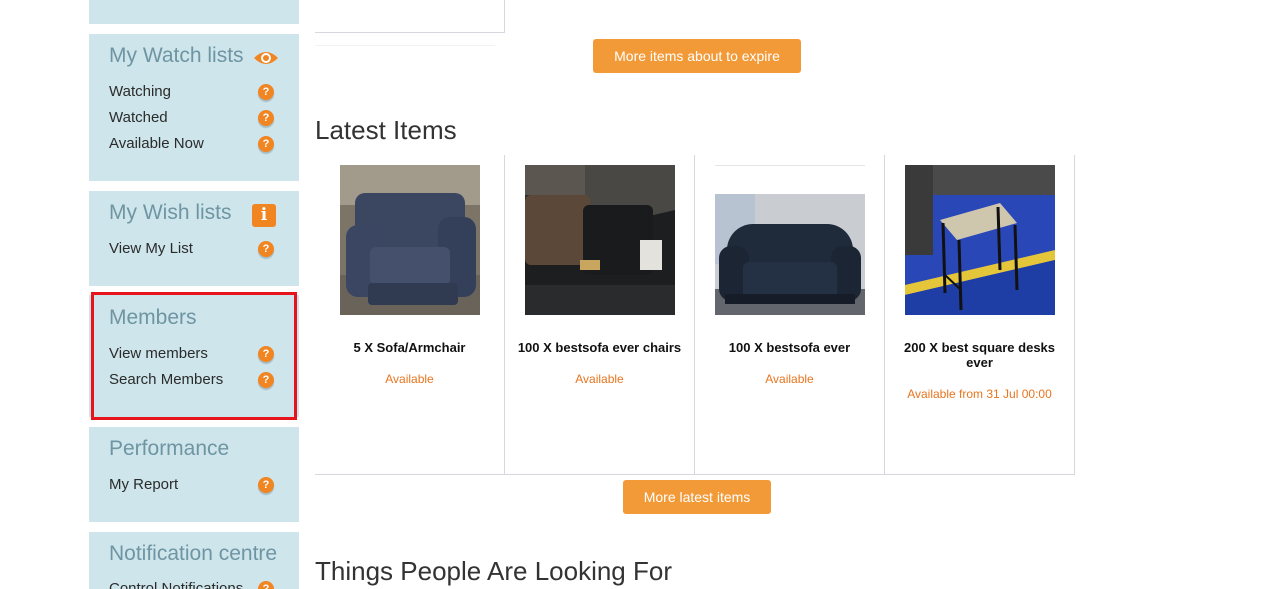  What do you see at coordinates (176, 55) in the screenshot?
I see `watch-lists-title: My Watch lists` at bounding box center [176, 55].